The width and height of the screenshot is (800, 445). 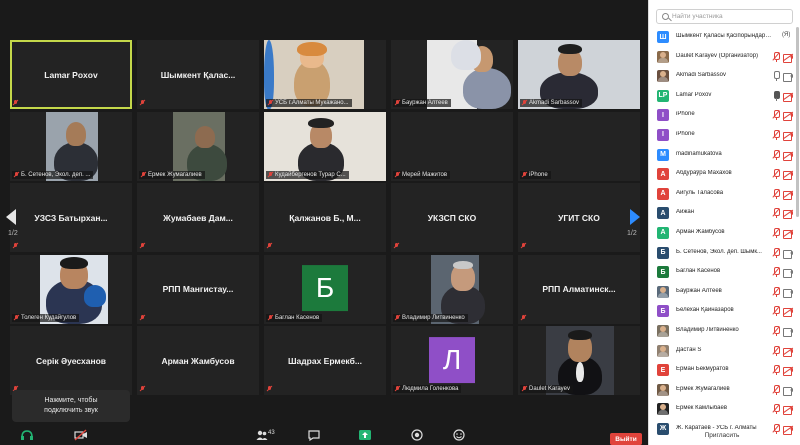 I want to click on participant-row: Б Белехан Қайназаров, so click(x=722, y=311).